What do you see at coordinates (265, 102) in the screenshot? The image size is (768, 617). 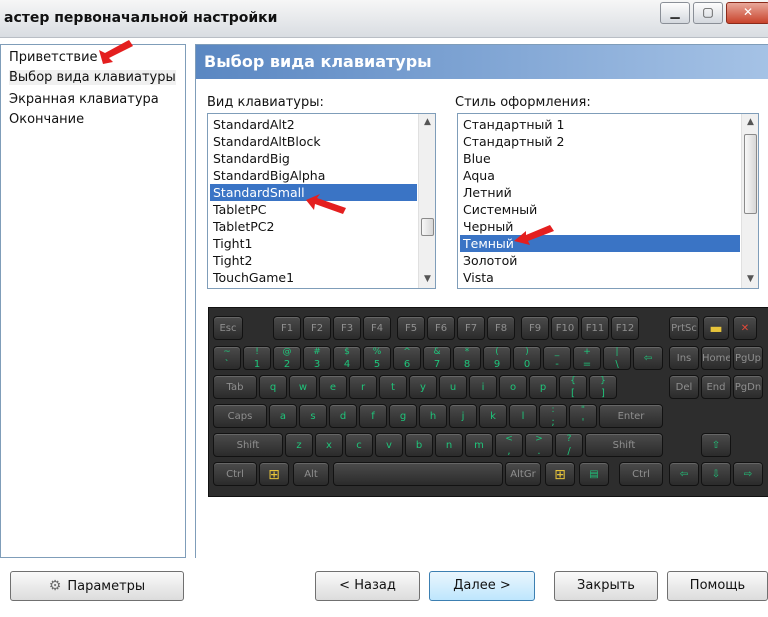 I see `keyboard-type-label: Вид клавиатуры:` at bounding box center [265, 102].